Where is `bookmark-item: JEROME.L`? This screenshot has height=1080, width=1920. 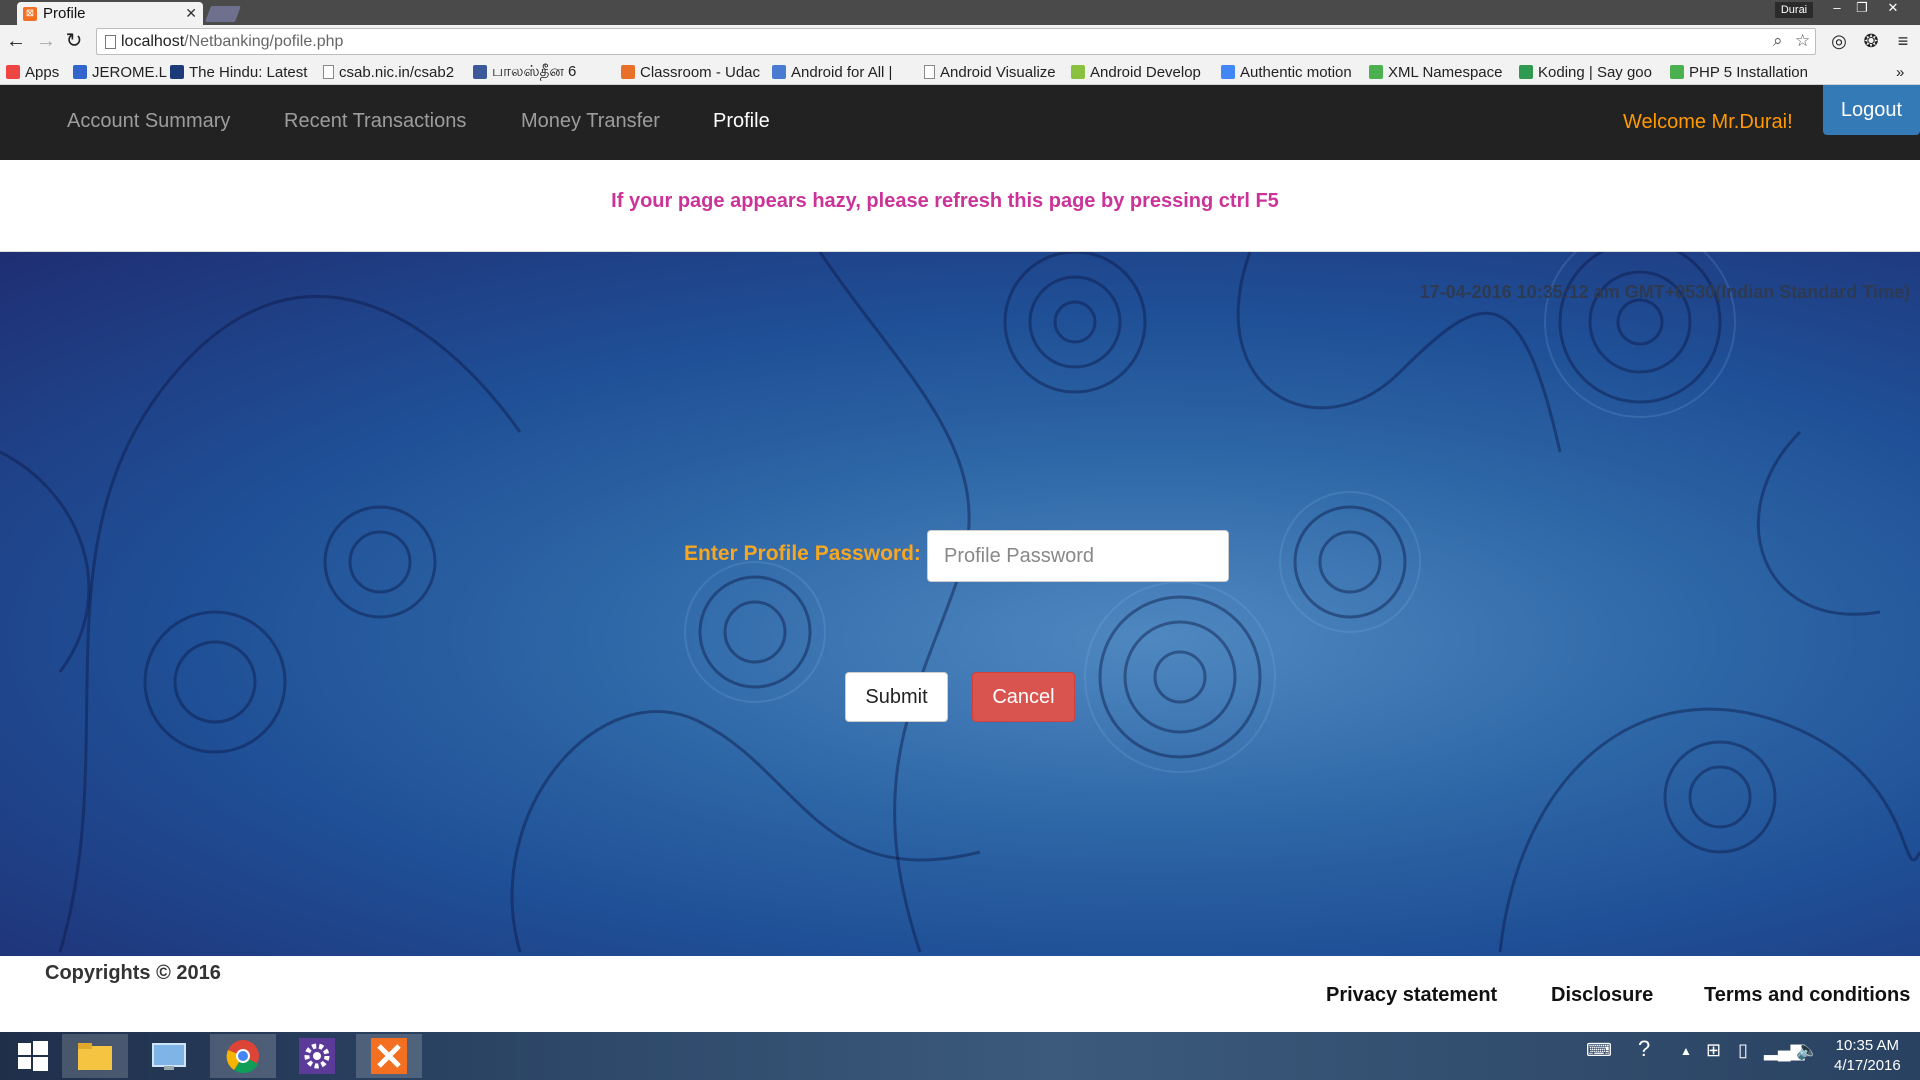
bookmark-item: JEROME.L is located at coordinates (120, 72).